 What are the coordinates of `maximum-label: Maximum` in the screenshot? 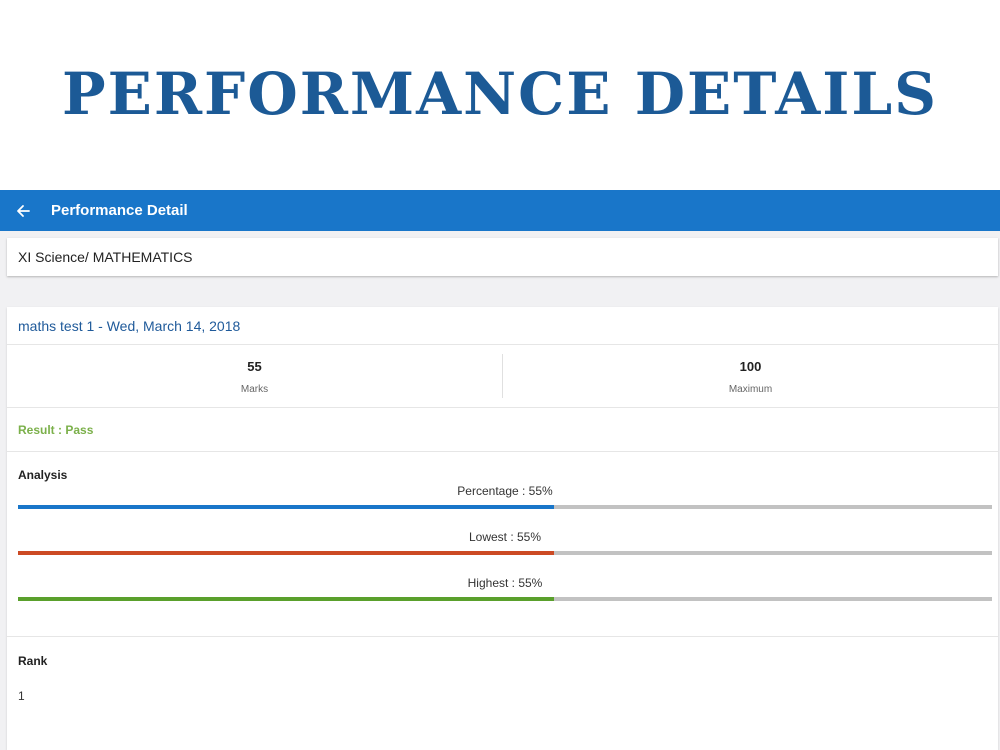 It's located at (750, 389).